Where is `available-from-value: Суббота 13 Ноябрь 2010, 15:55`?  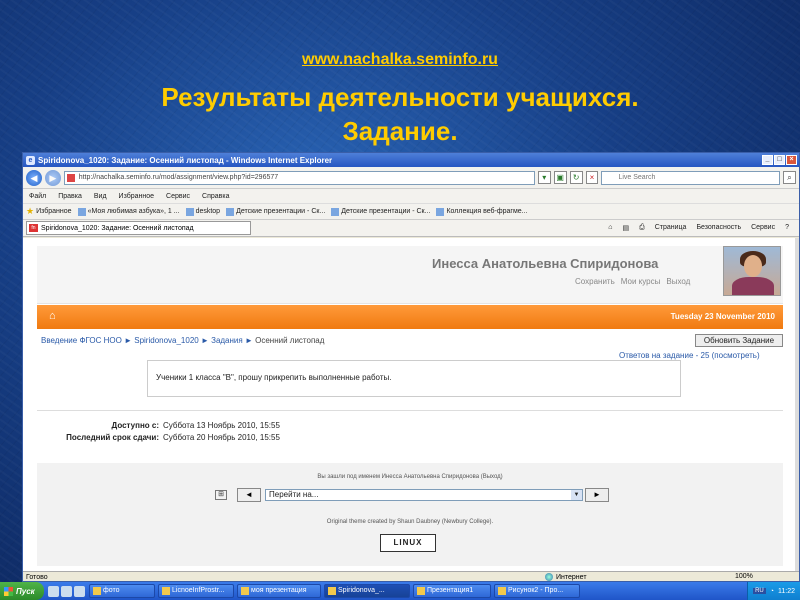
available-from-value: Суббота 13 Ноябрь 2010, 15:55 is located at coordinates (221, 425).